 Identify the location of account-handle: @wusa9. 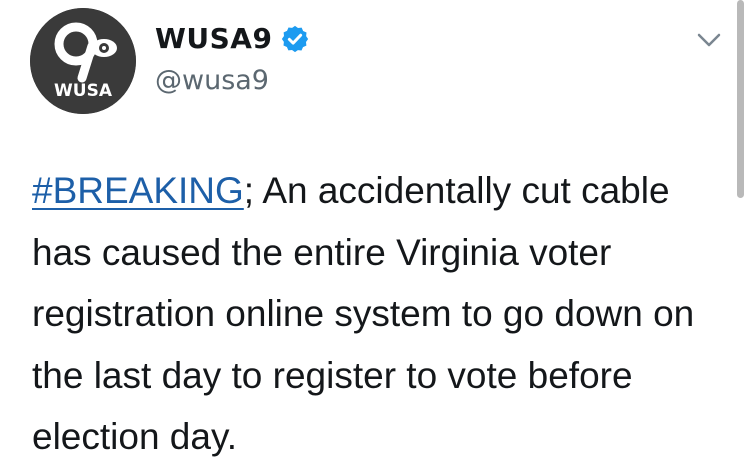
(212, 80).